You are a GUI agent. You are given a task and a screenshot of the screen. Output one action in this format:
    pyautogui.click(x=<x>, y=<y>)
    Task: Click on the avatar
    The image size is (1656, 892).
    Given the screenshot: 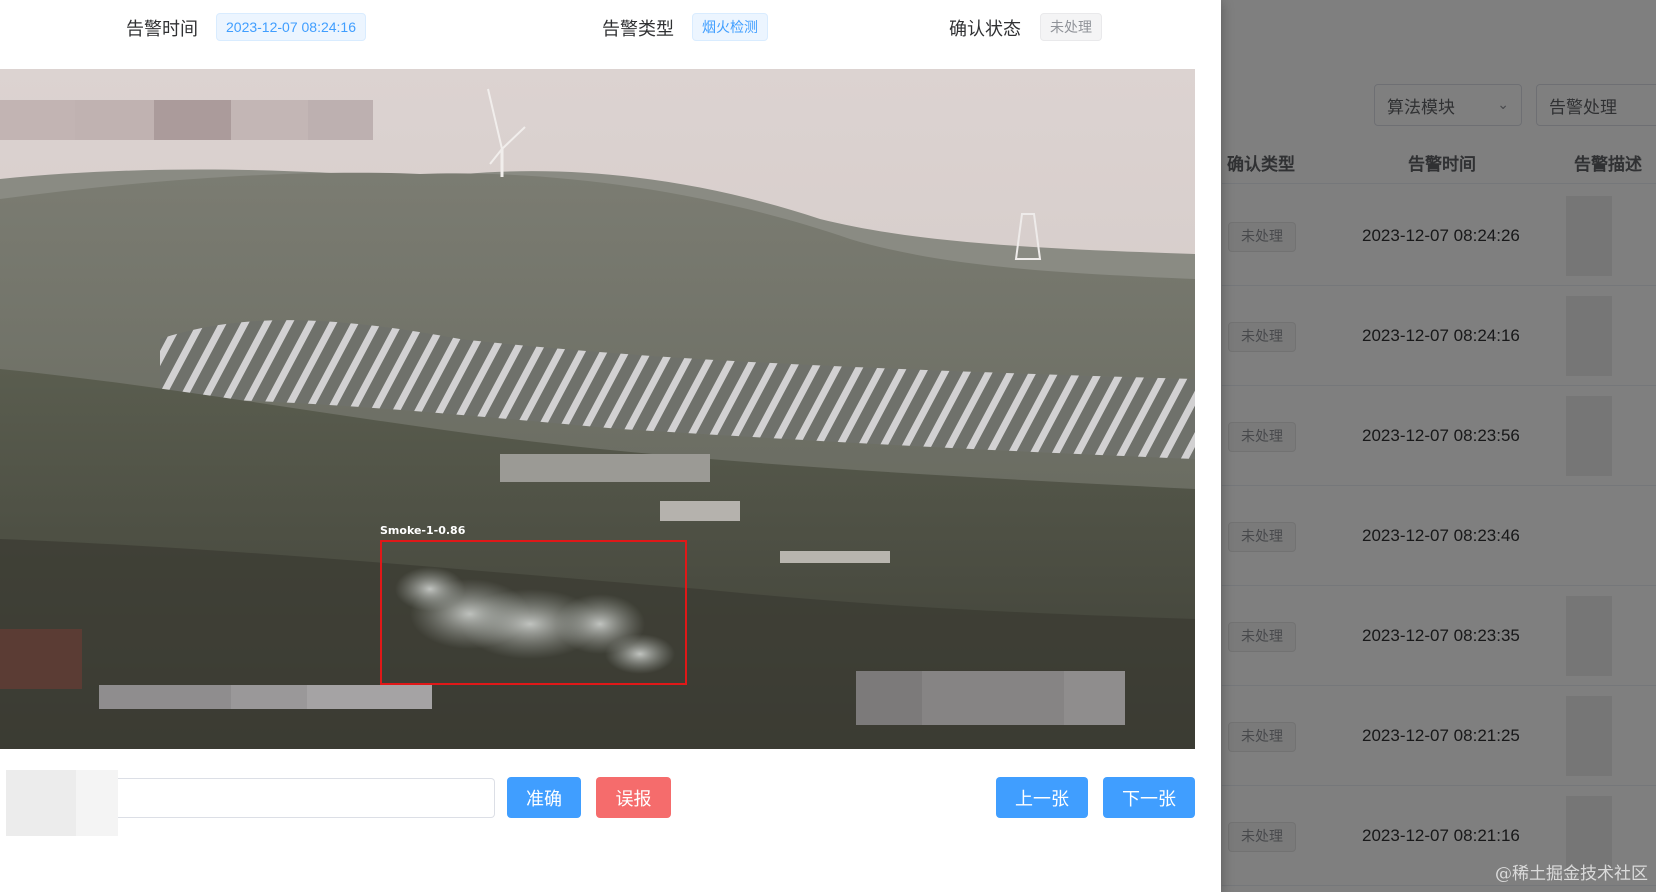 What is the action you would take?
    pyautogui.click(x=62, y=803)
    